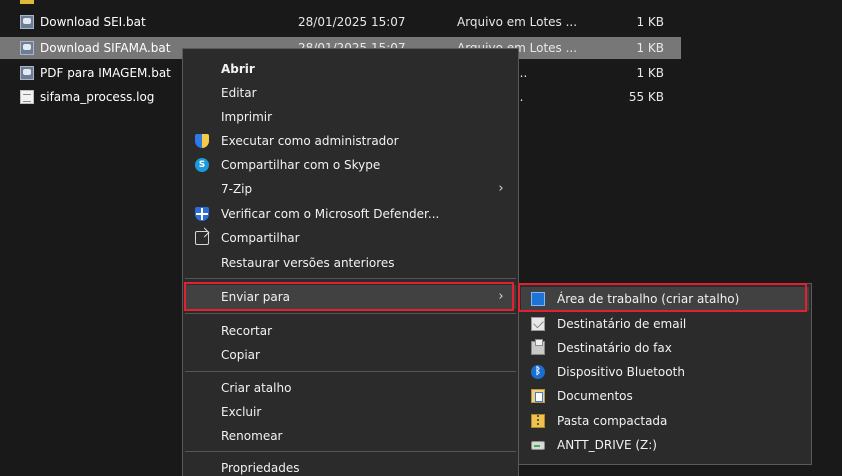 This screenshot has height=476, width=842. What do you see at coordinates (27, 2) in the screenshot?
I see `folder-icon` at bounding box center [27, 2].